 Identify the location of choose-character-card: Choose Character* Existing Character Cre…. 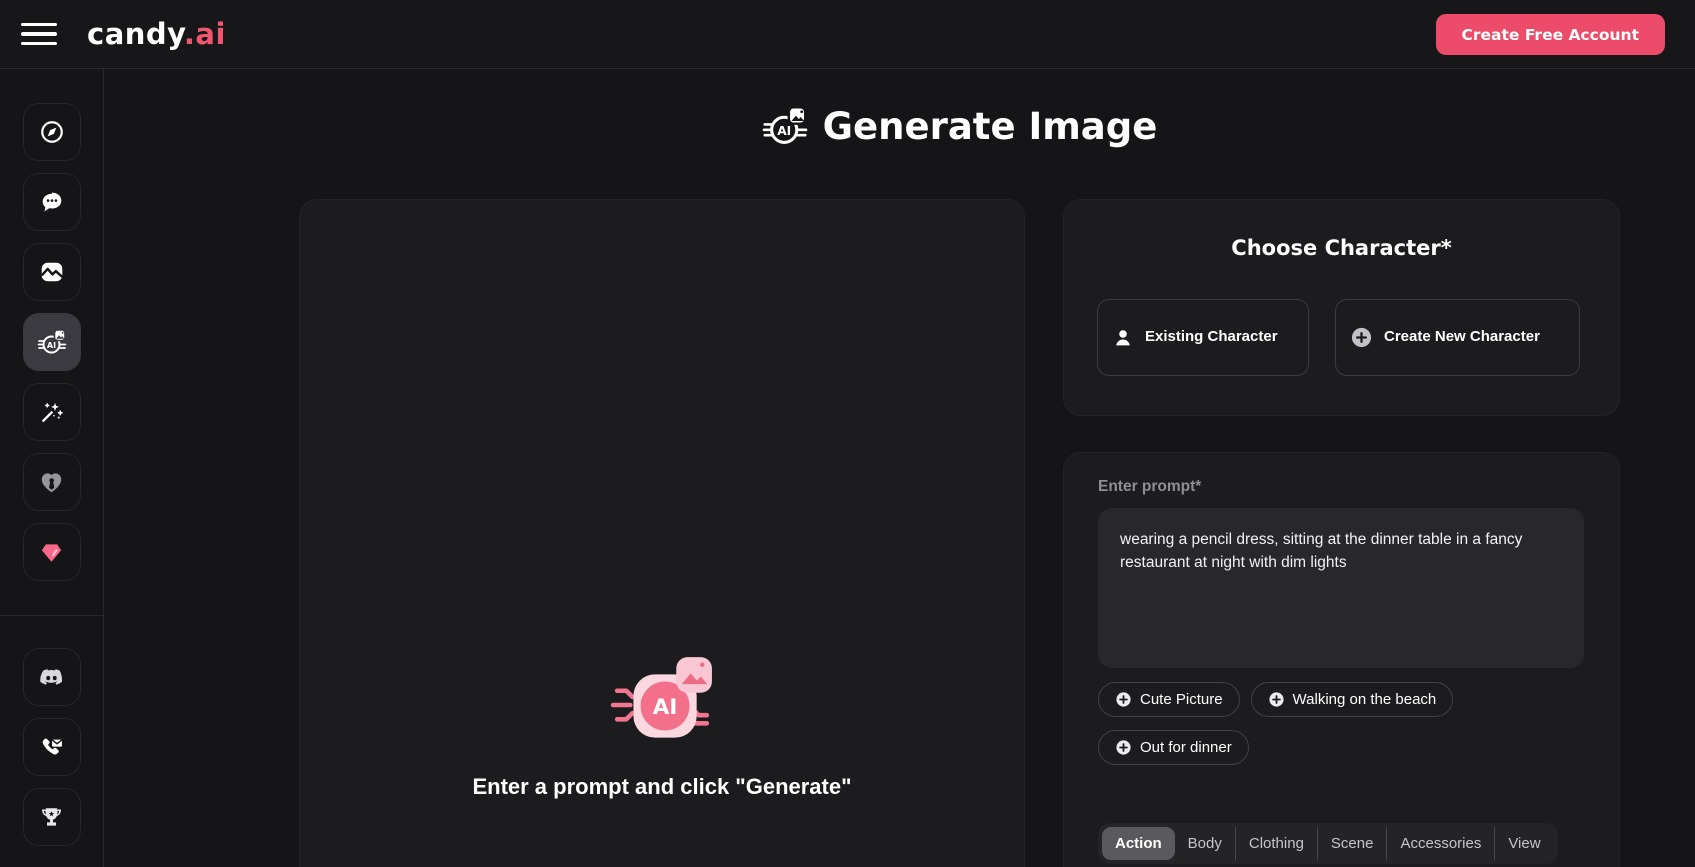
(1341, 307).